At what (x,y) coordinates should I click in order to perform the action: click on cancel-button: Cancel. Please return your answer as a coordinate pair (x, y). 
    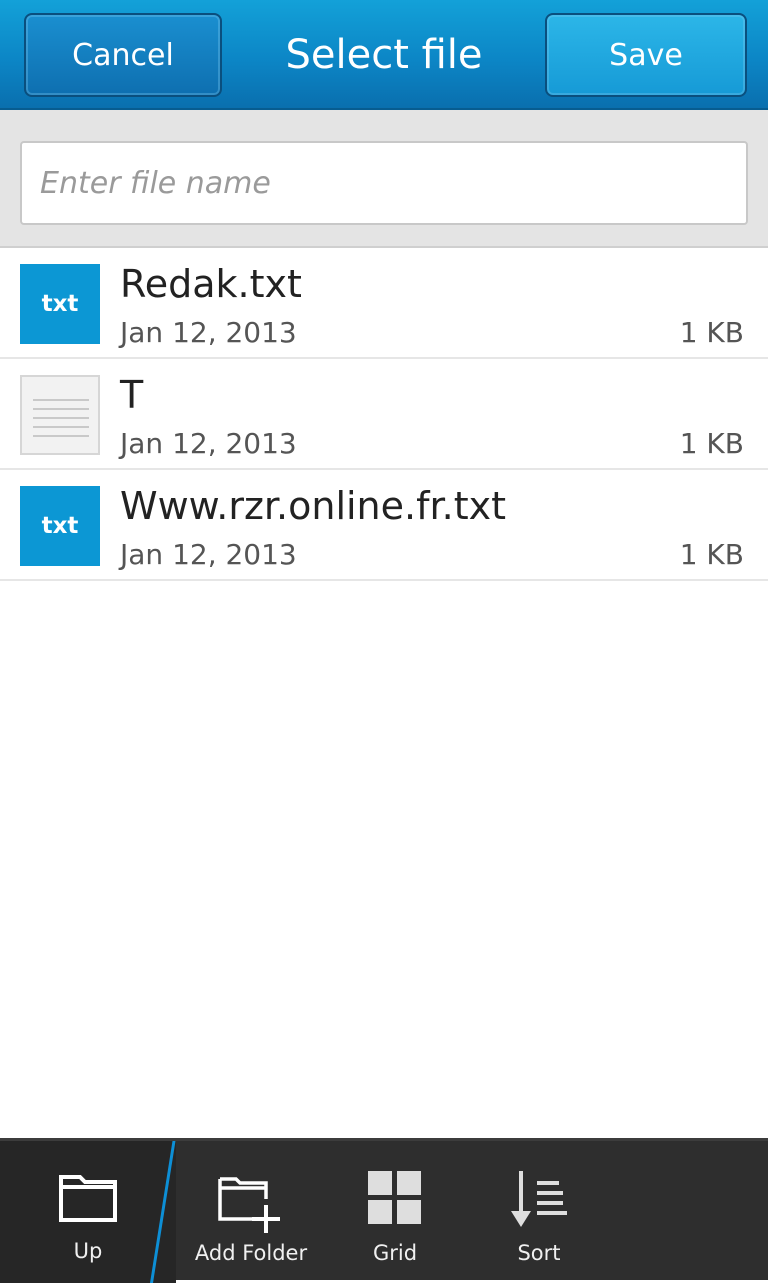
    Looking at the image, I should click on (123, 55).